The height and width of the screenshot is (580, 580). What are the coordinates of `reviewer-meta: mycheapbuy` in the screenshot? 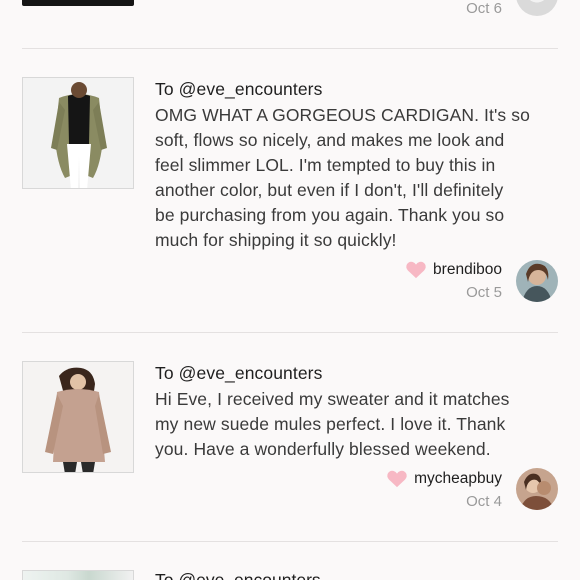 It's located at (444, 479).